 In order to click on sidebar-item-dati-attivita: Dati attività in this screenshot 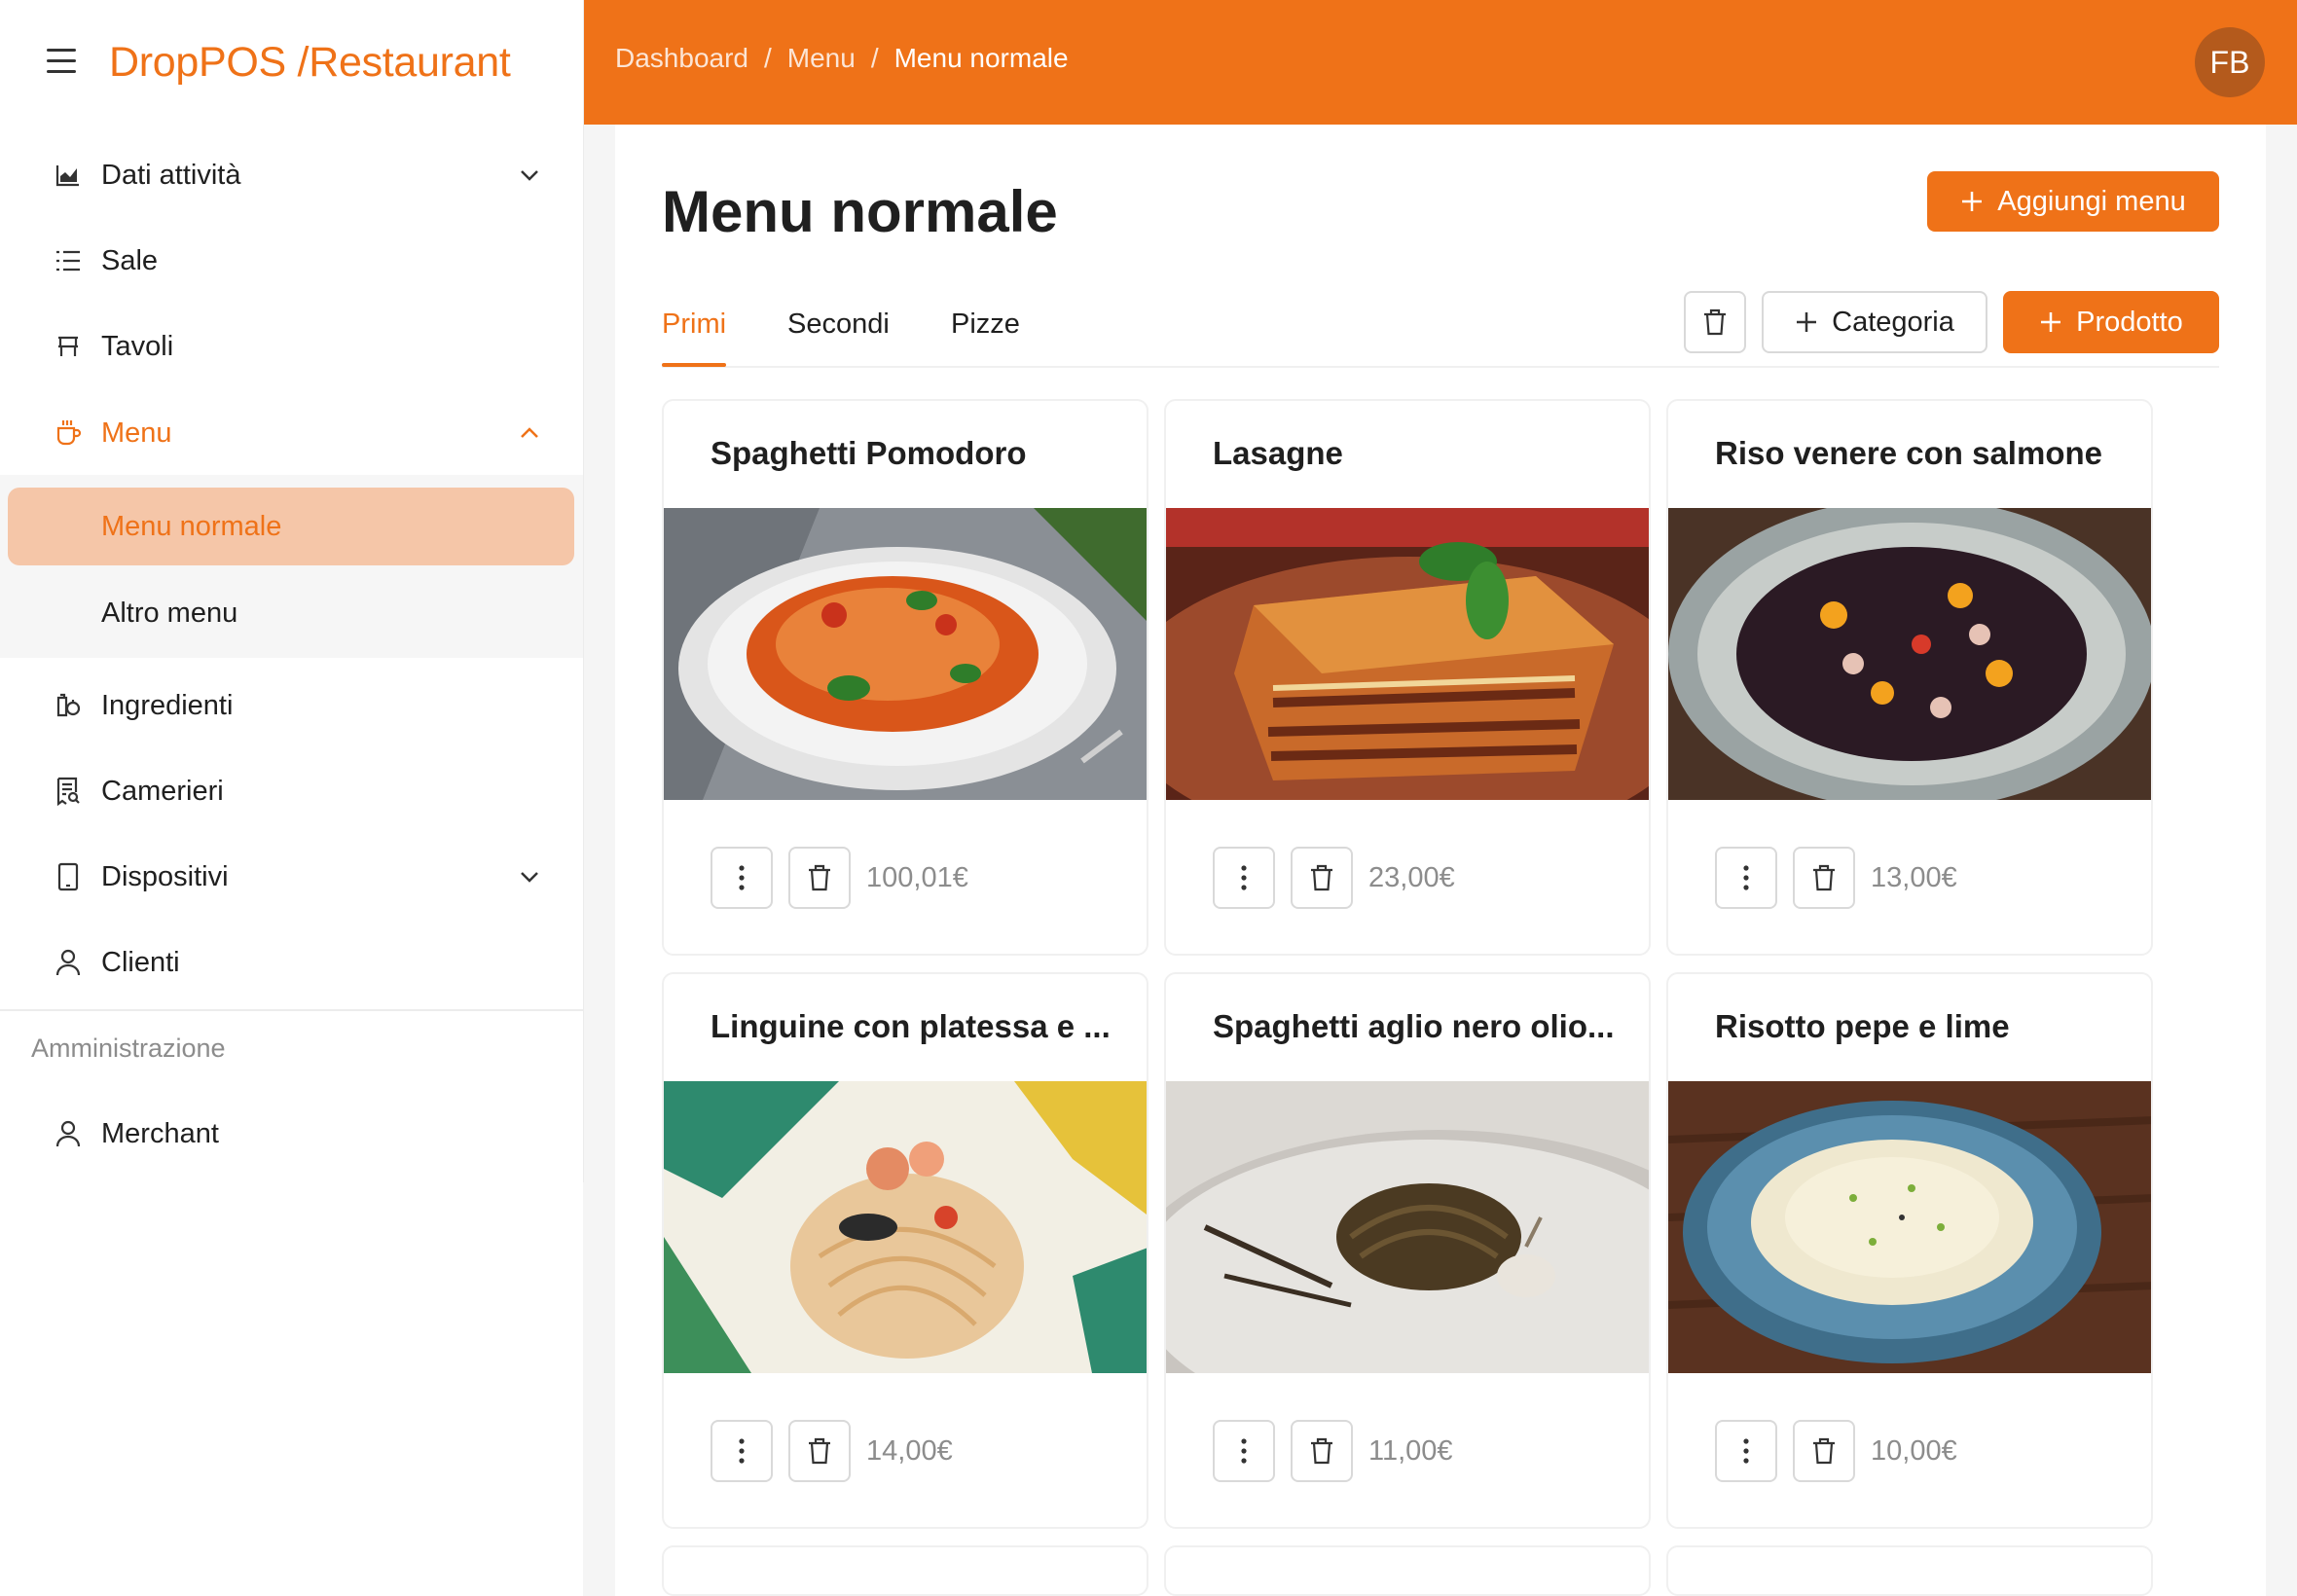, I will do `click(291, 175)`.